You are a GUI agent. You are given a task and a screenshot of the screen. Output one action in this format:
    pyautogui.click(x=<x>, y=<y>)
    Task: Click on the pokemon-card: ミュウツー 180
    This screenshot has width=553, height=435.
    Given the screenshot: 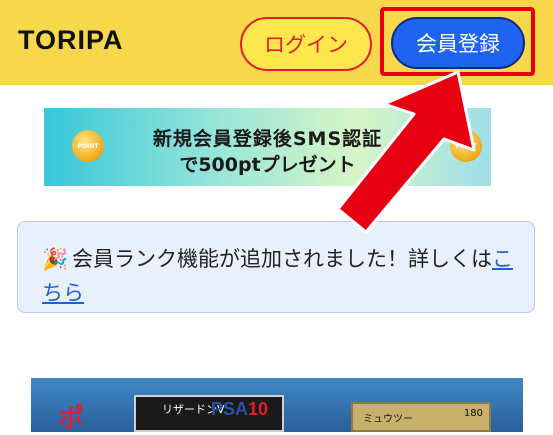 What is the action you would take?
    pyautogui.click(x=421, y=417)
    